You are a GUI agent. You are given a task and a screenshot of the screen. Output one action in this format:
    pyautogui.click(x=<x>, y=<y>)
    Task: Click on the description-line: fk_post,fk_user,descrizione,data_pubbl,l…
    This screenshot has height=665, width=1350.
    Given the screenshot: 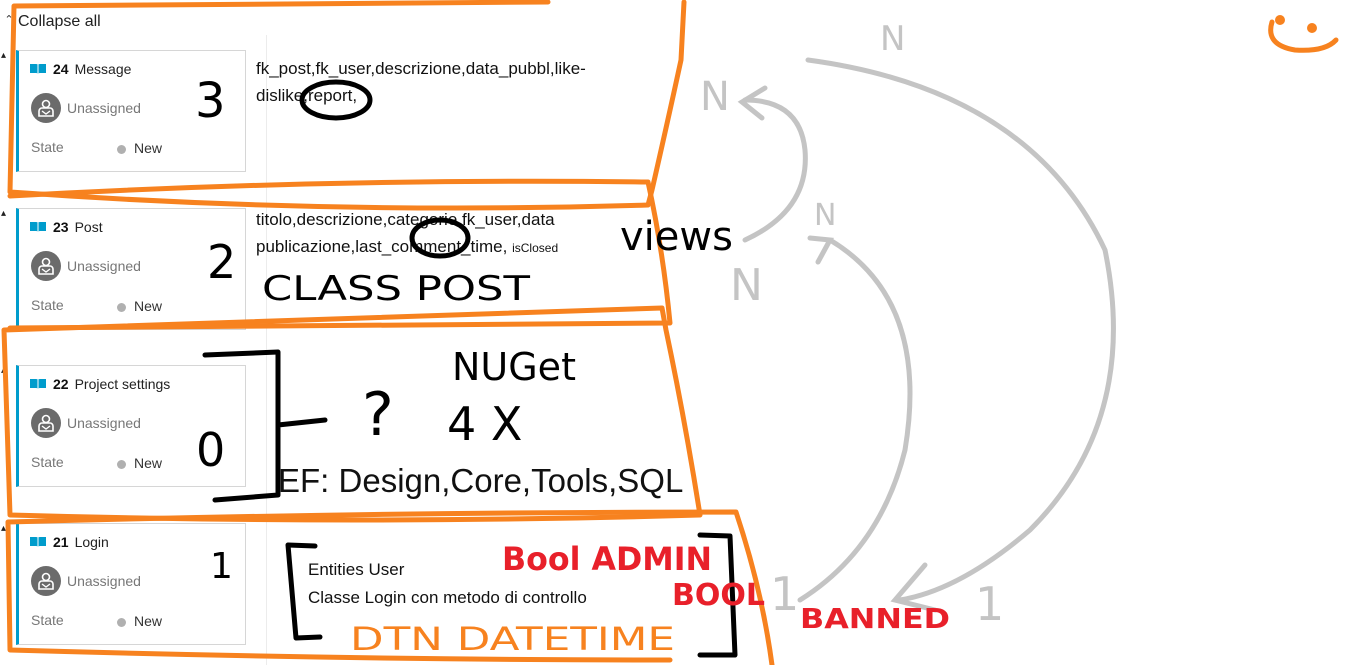 What is the action you would take?
    pyautogui.click(x=421, y=68)
    